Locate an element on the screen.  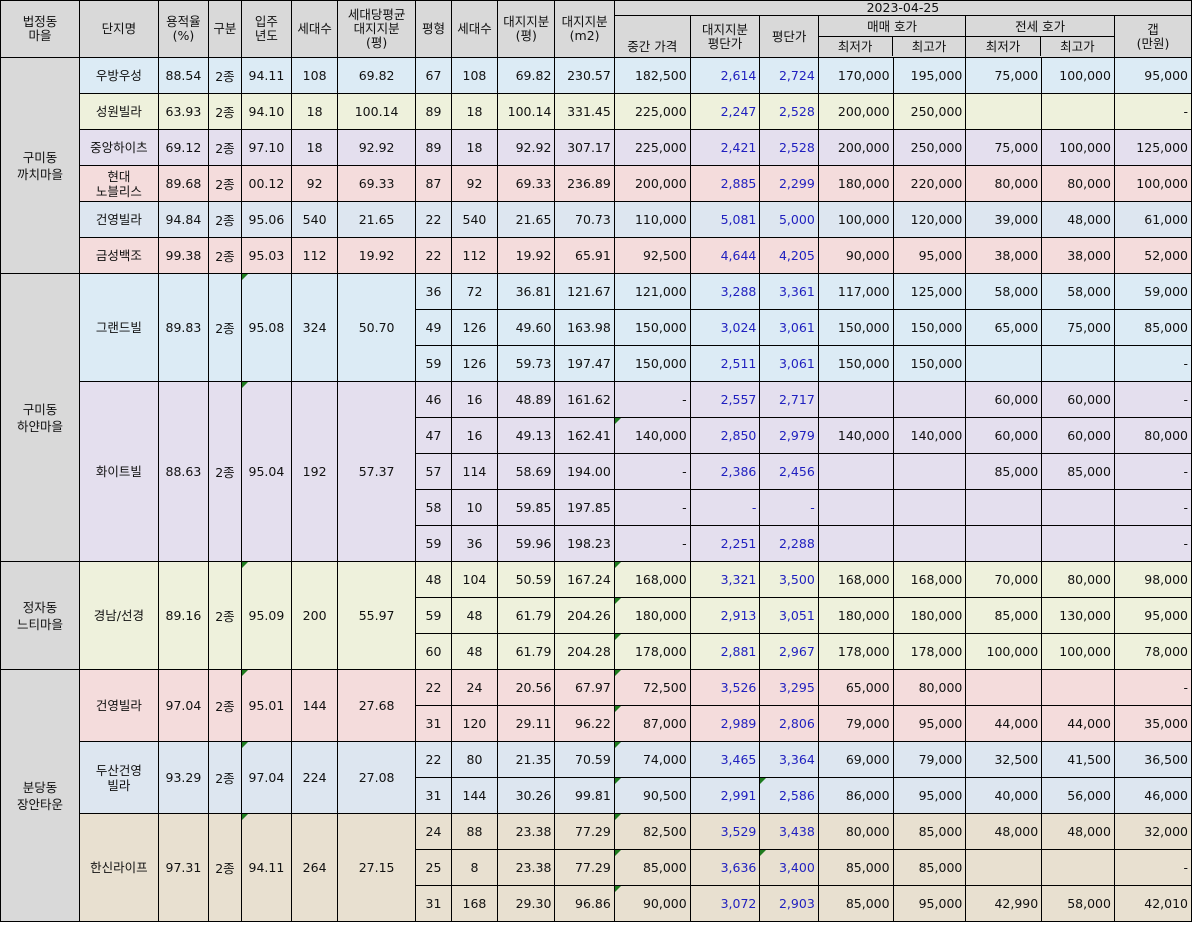
complex-name: 중앙하이츠 is located at coordinates (118, 147).